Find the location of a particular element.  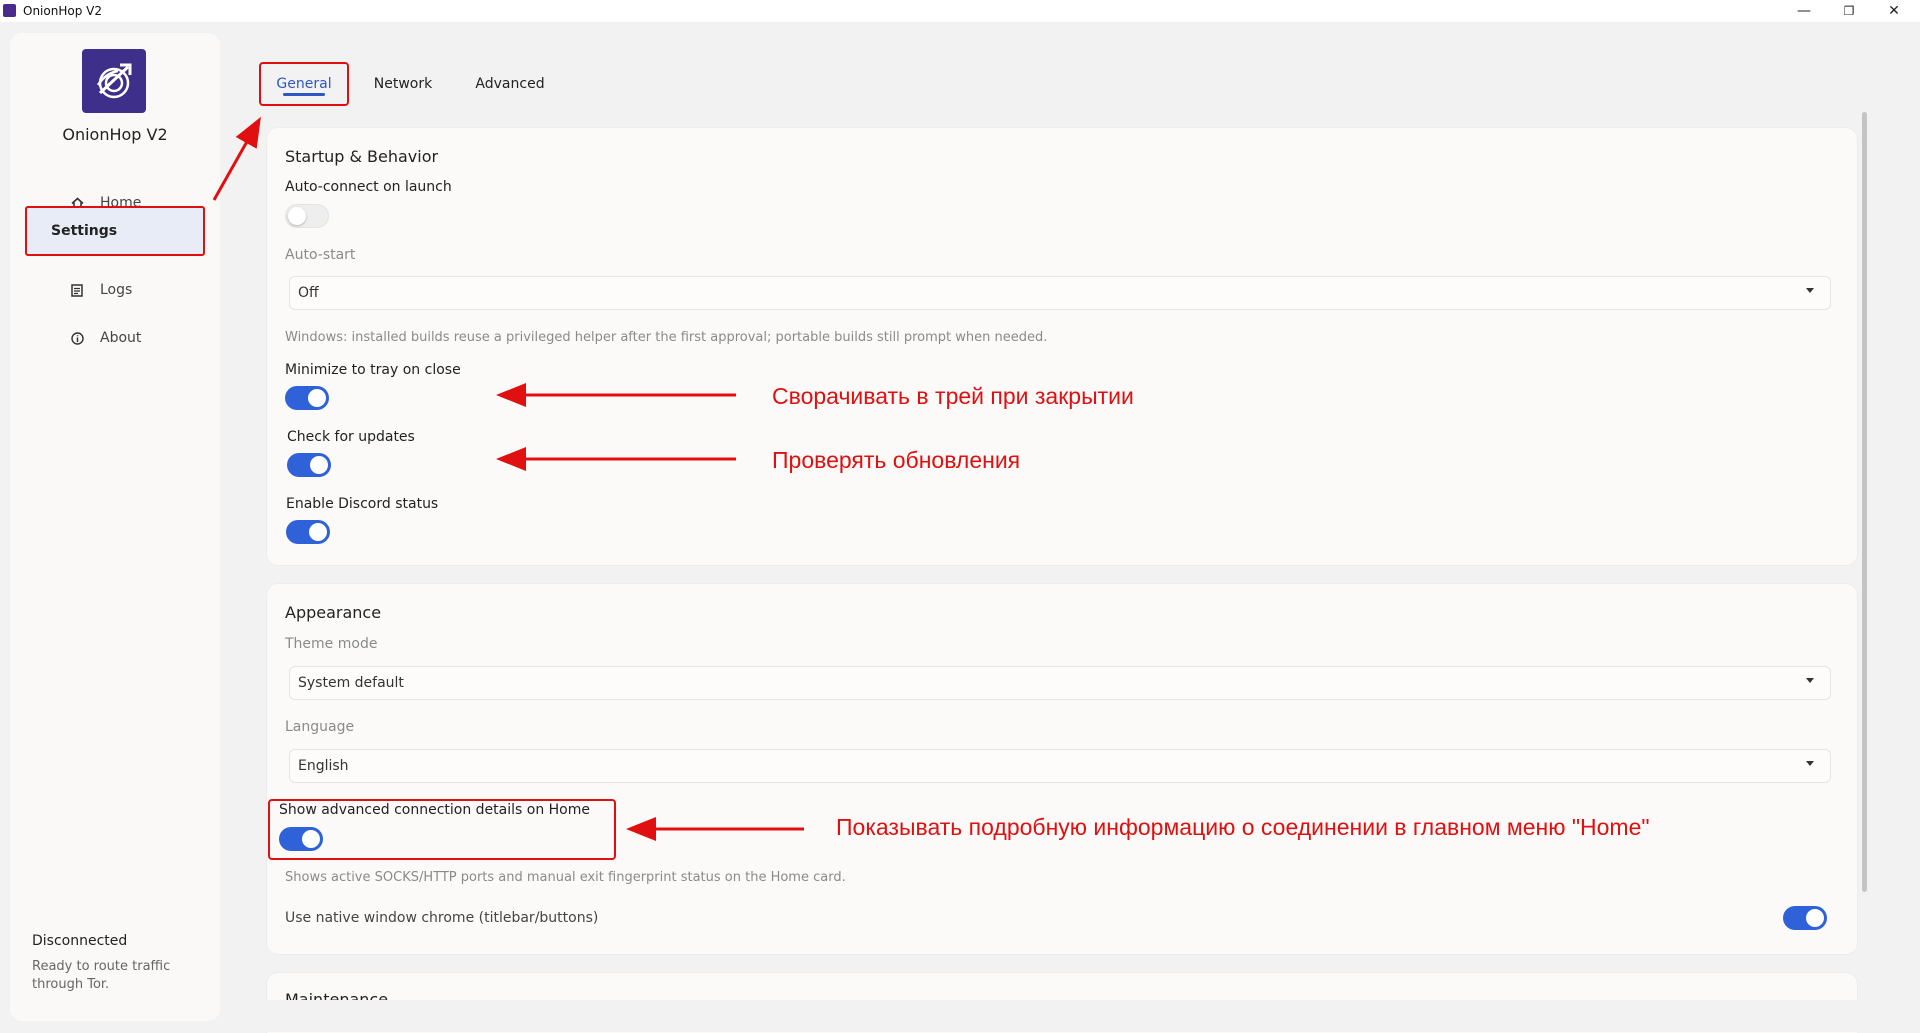

language-label: Language is located at coordinates (320, 727).